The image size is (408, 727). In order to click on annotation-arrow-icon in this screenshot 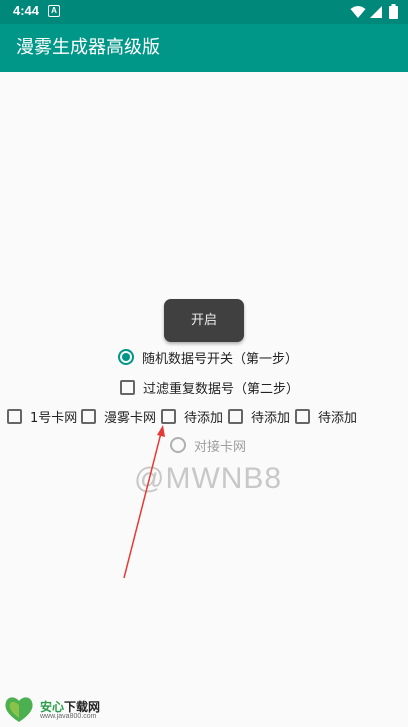, I will do `click(144, 502)`.